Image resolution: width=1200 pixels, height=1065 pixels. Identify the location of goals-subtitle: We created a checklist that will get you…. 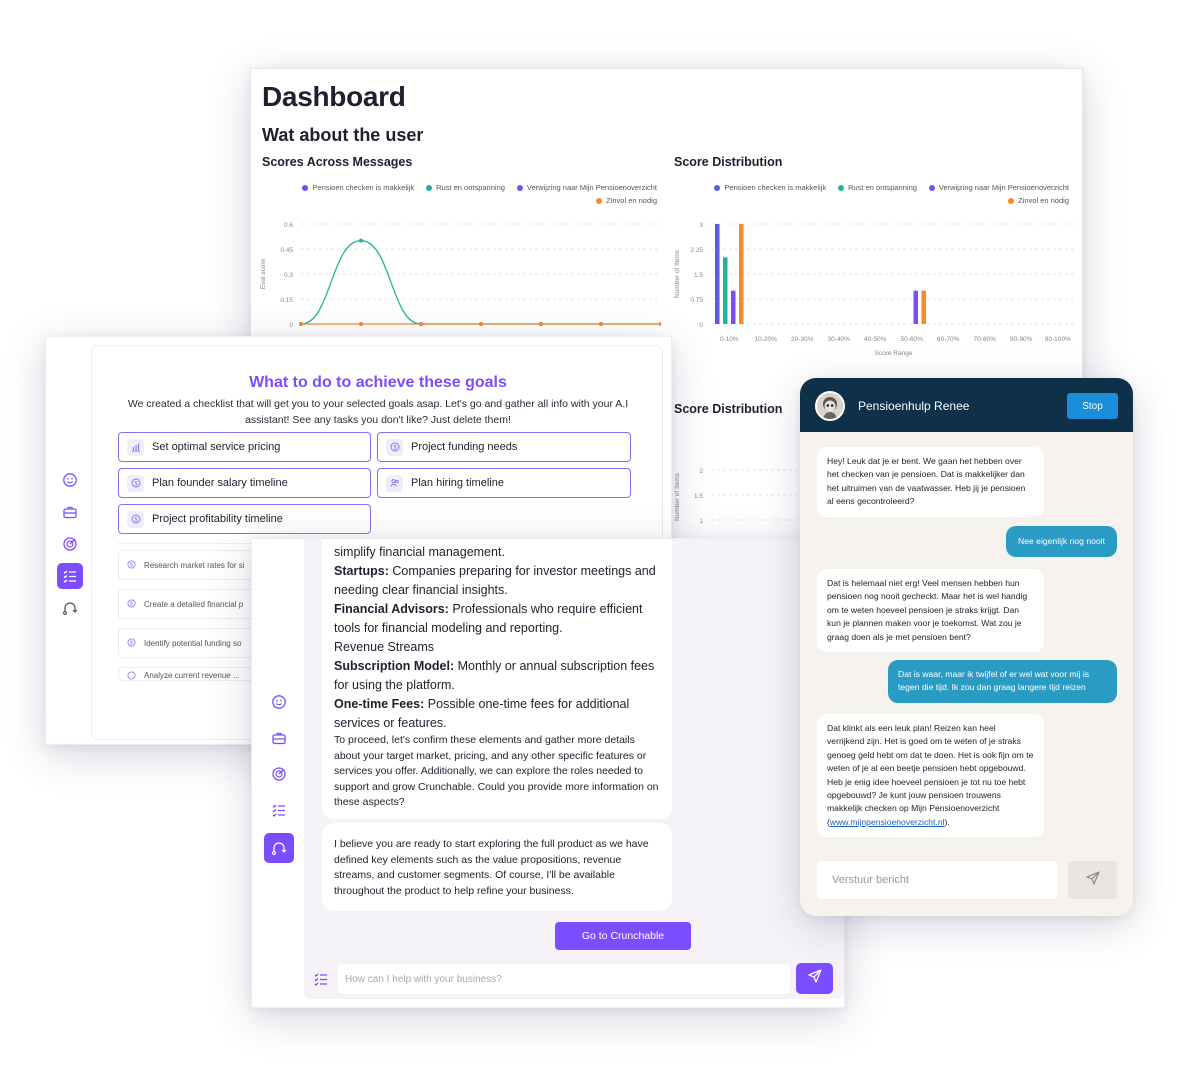
(378, 412).